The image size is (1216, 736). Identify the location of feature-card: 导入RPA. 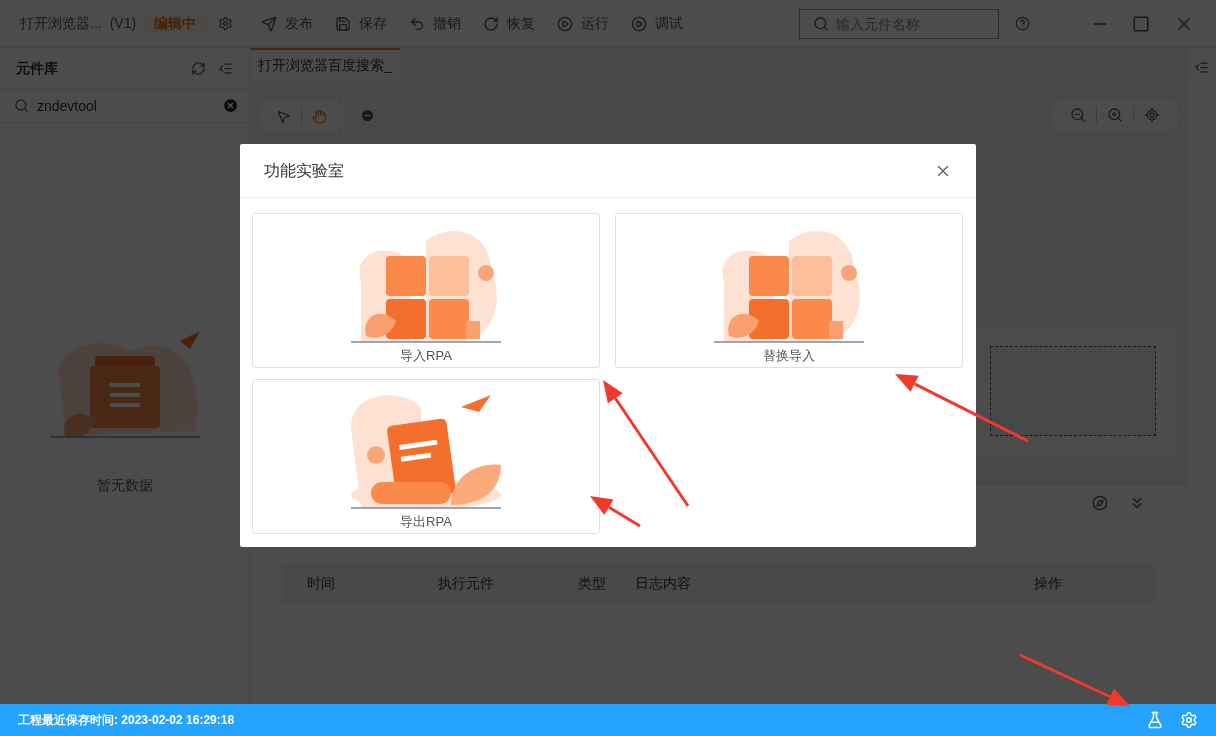
(426, 290).